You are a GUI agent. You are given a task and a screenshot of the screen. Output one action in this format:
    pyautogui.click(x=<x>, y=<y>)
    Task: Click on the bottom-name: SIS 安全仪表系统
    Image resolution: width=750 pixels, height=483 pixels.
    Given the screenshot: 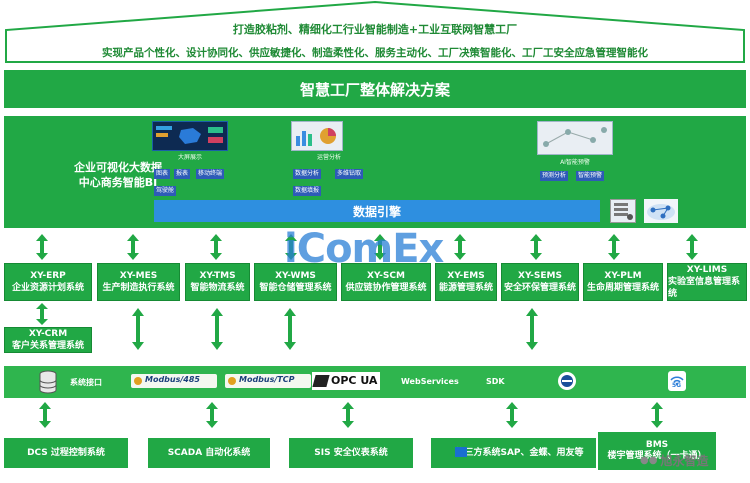 What is the action you would take?
    pyautogui.click(x=351, y=452)
    